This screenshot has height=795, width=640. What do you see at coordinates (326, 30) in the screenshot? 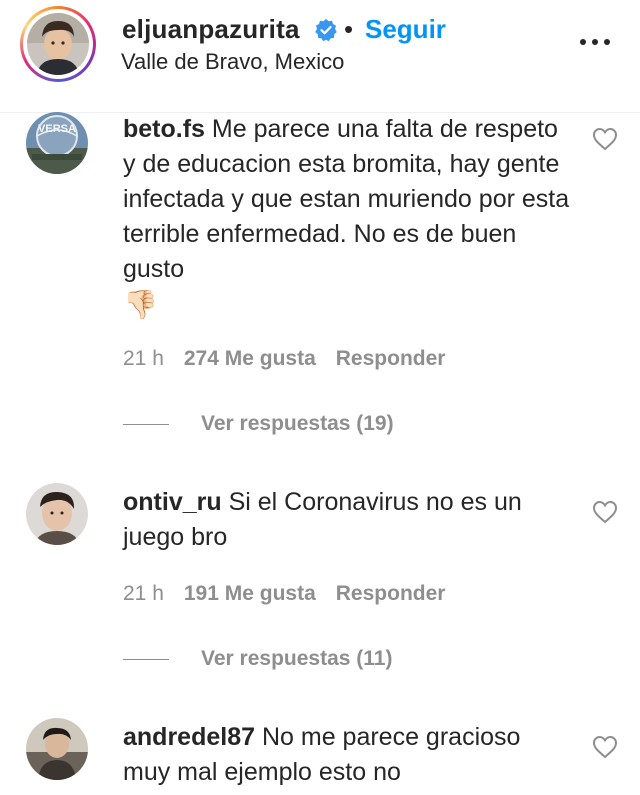
I see `verified-badge-icon` at bounding box center [326, 30].